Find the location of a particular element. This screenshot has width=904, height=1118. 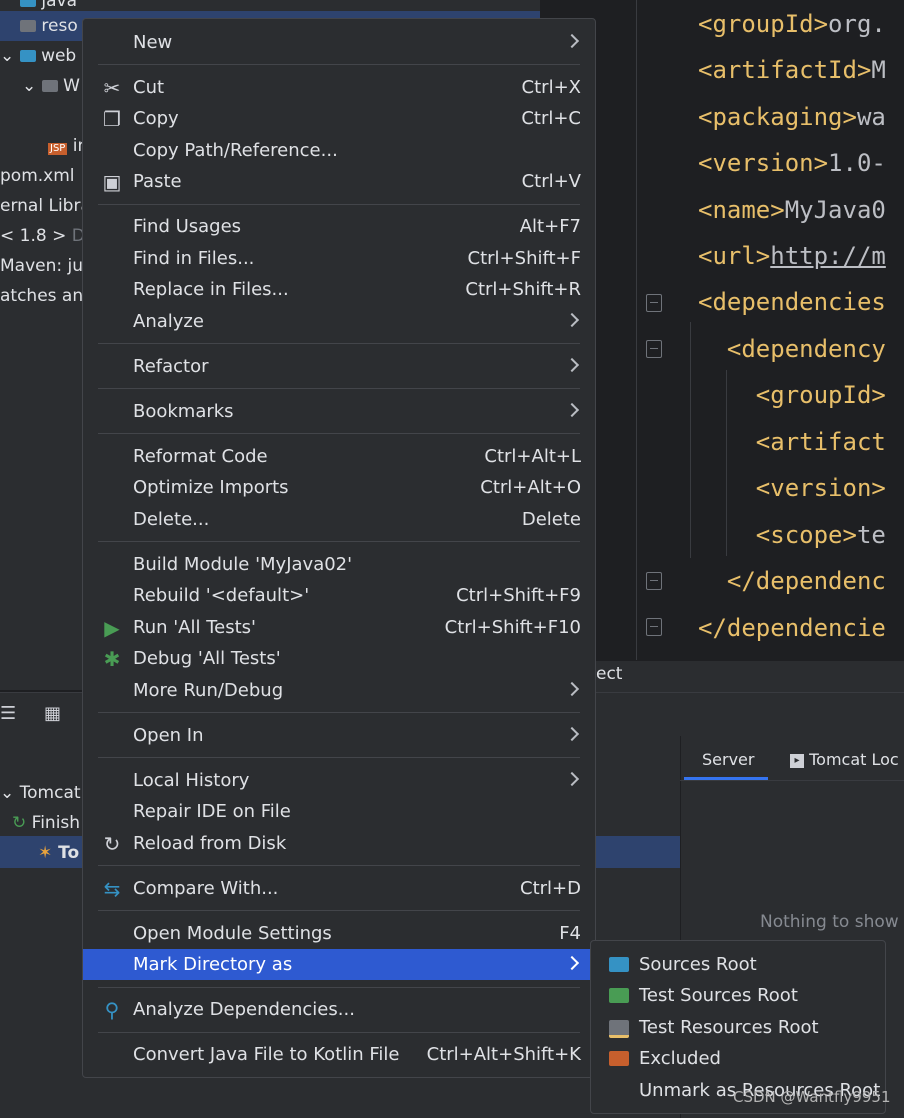

menu-item-mark-directory-as: Mark Directory as is located at coordinates (339, 964).